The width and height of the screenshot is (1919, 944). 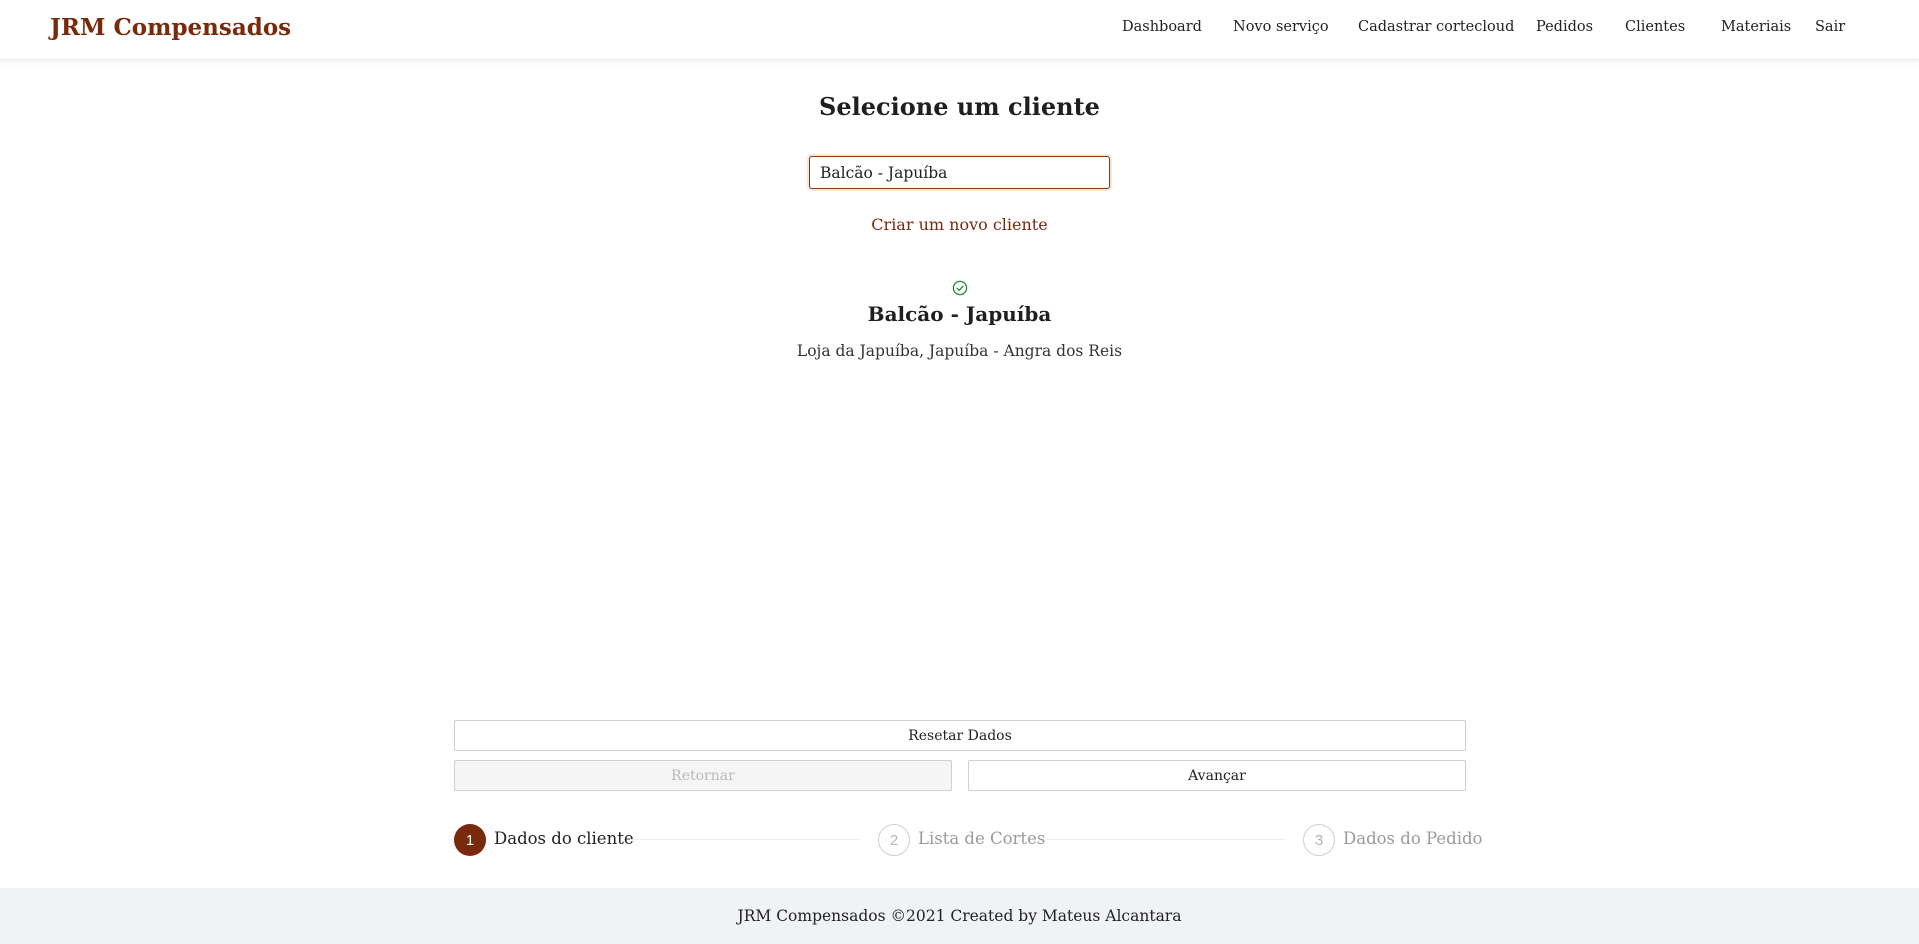 I want to click on nav-item-cadastrar-cortecloud: Cadastrar cortecloud, so click(x=1436, y=27).